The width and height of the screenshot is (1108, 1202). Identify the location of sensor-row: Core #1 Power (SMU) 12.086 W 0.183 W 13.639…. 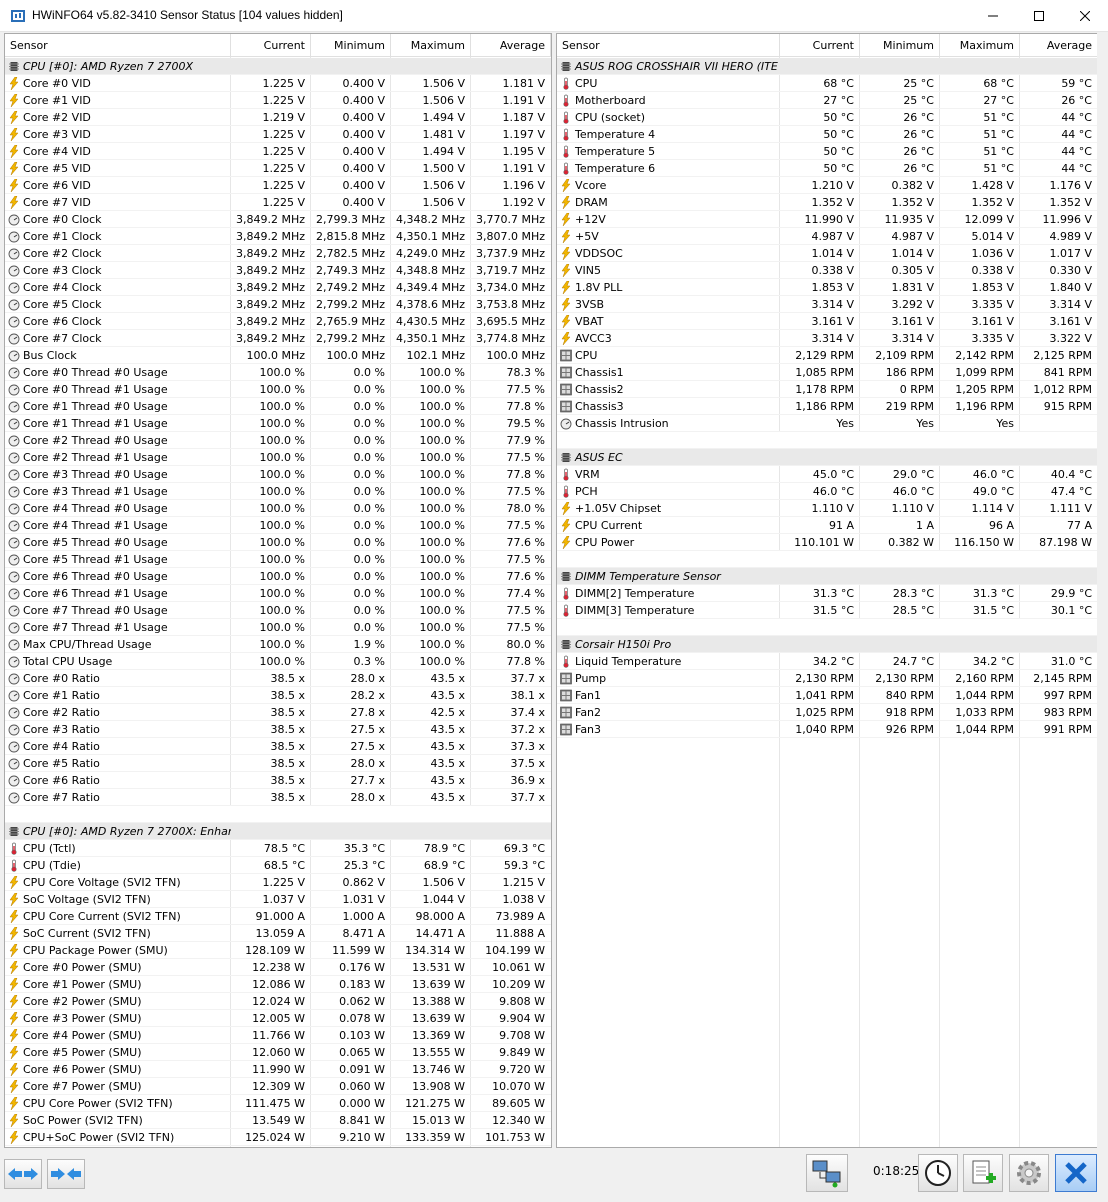
(278, 984).